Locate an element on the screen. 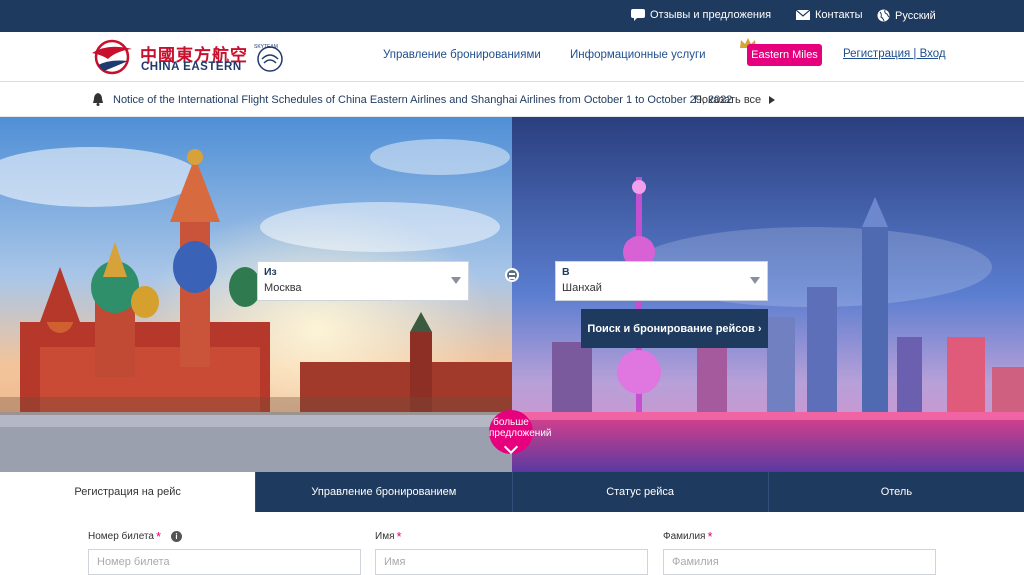 The image size is (1024, 575). show-all-label: Показать все is located at coordinates (728, 100).